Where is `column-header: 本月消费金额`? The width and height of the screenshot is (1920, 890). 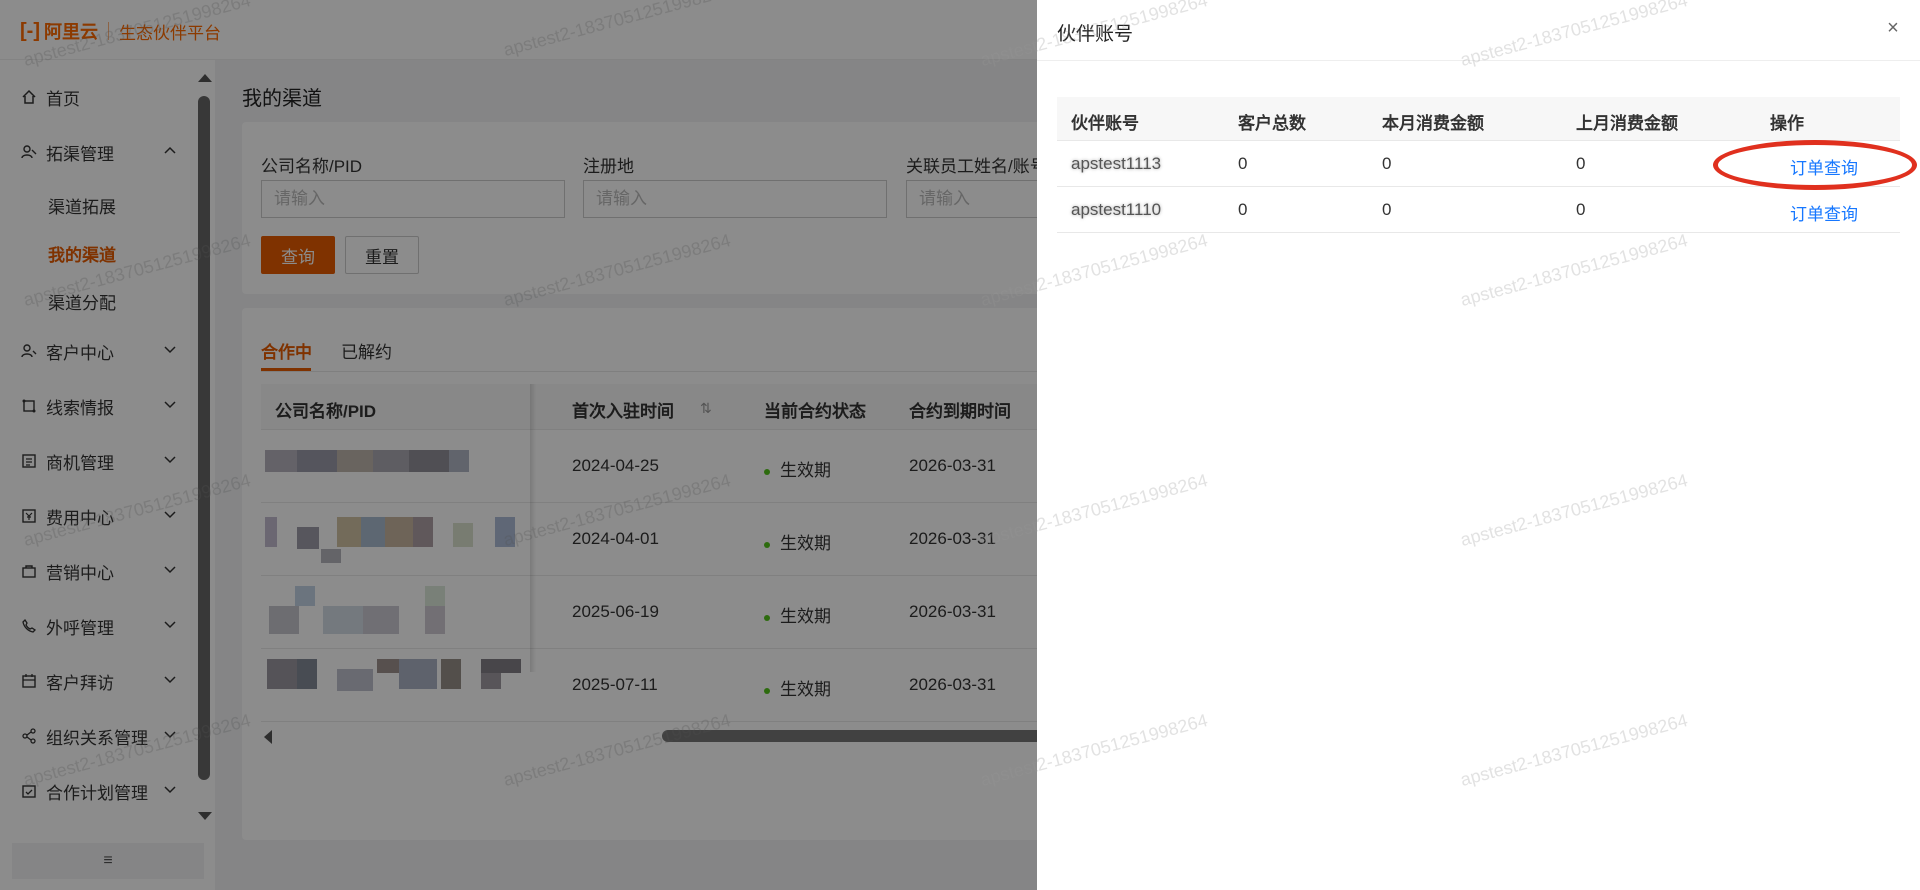
column-header: 本月消费金额 is located at coordinates (1433, 123).